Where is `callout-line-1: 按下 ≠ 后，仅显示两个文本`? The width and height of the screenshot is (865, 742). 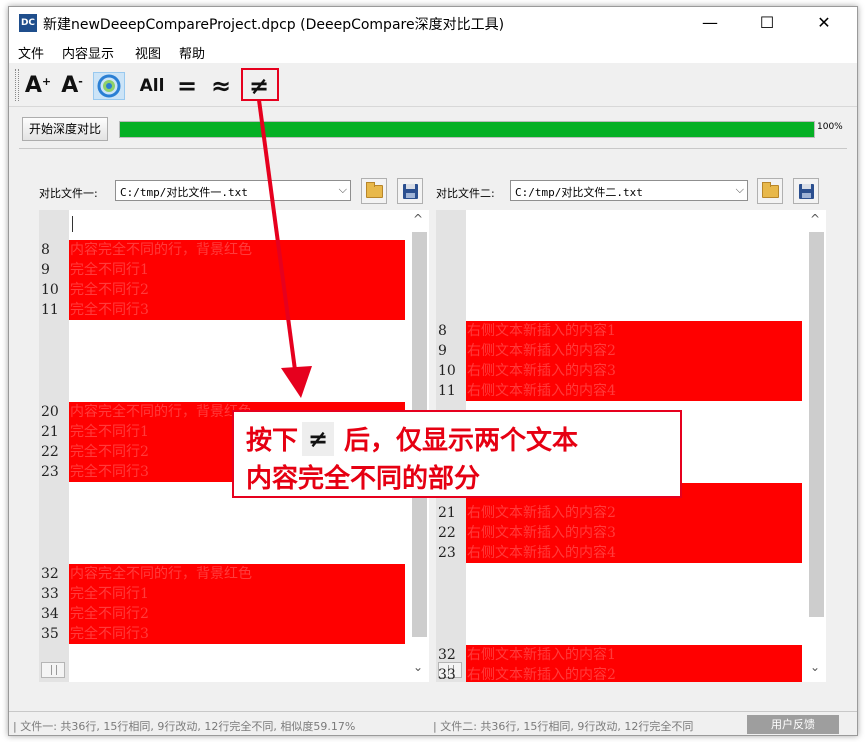
callout-line-1: 按下 ≠ 后，仅显示两个文本 is located at coordinates (412, 439).